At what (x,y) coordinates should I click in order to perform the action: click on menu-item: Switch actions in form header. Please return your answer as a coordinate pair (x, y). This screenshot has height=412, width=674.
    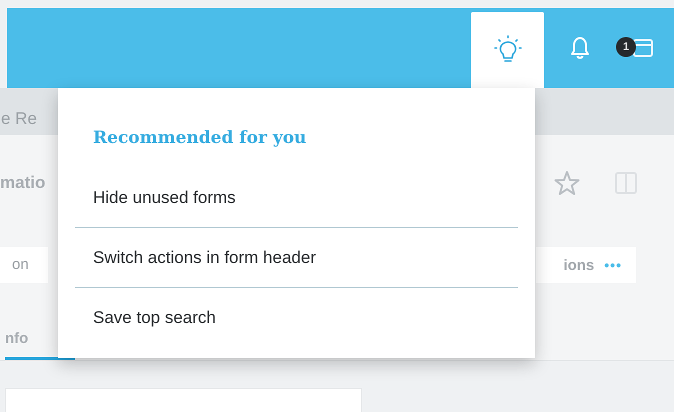
    Looking at the image, I should click on (296, 257).